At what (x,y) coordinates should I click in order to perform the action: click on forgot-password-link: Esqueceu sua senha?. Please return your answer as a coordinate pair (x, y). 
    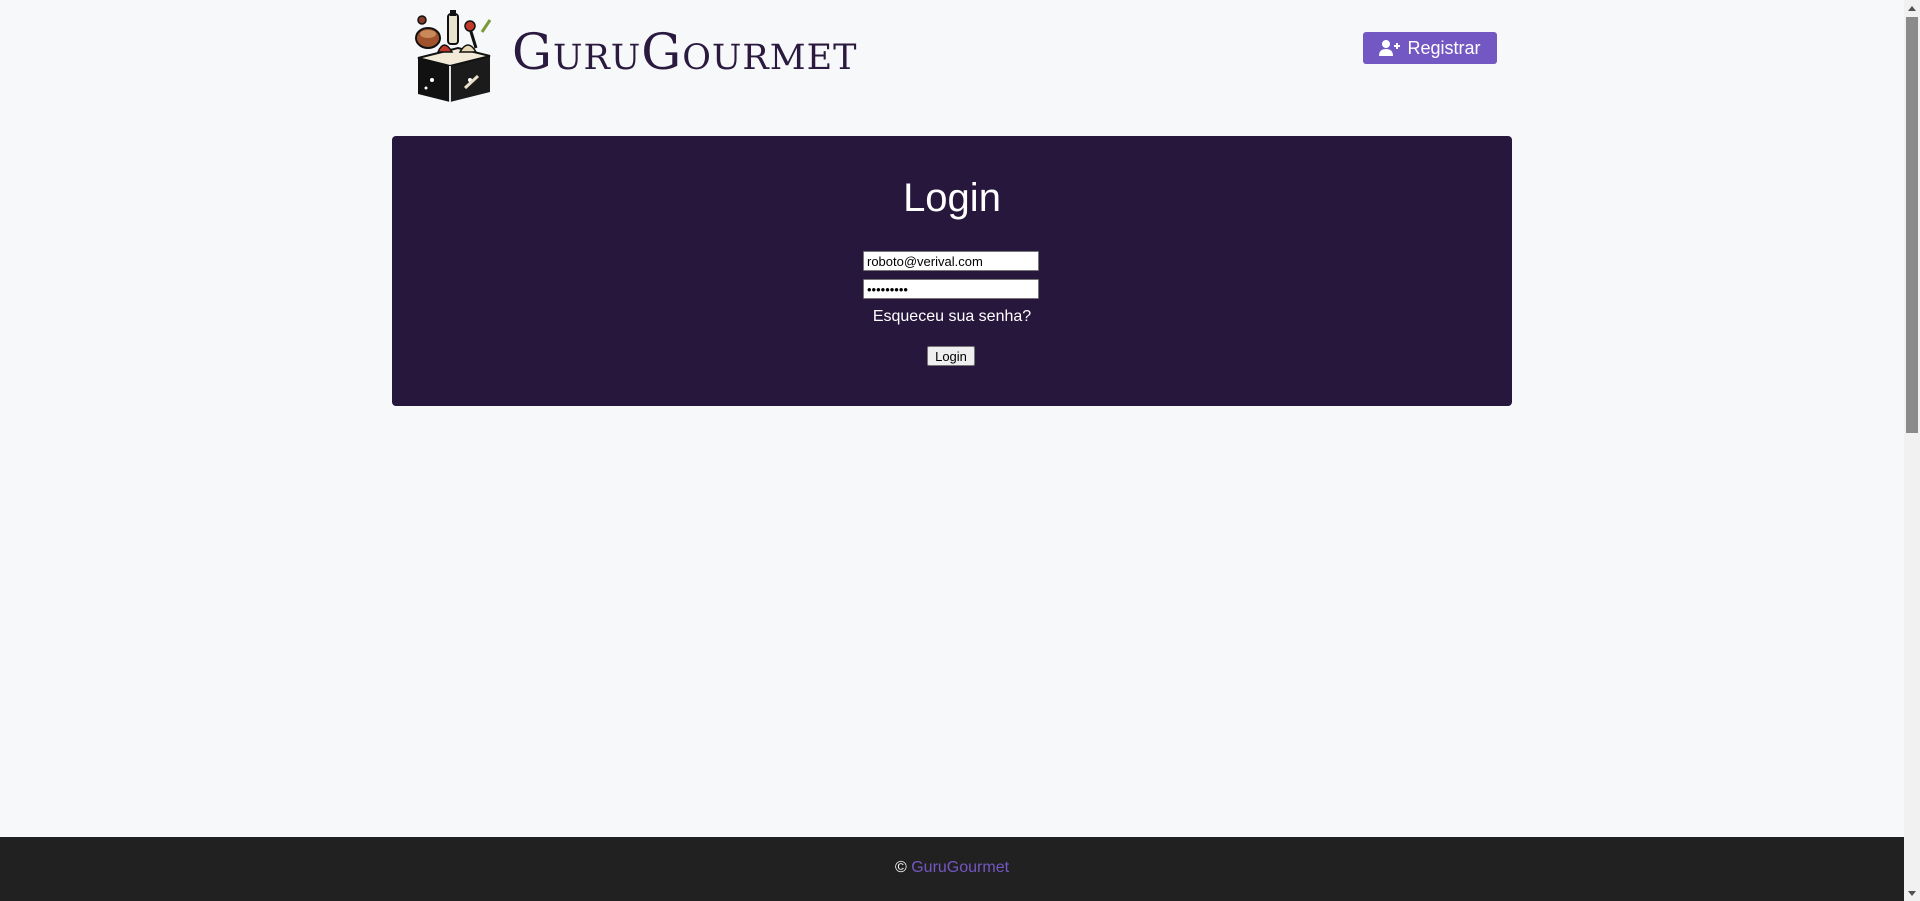
    Looking at the image, I should click on (952, 317).